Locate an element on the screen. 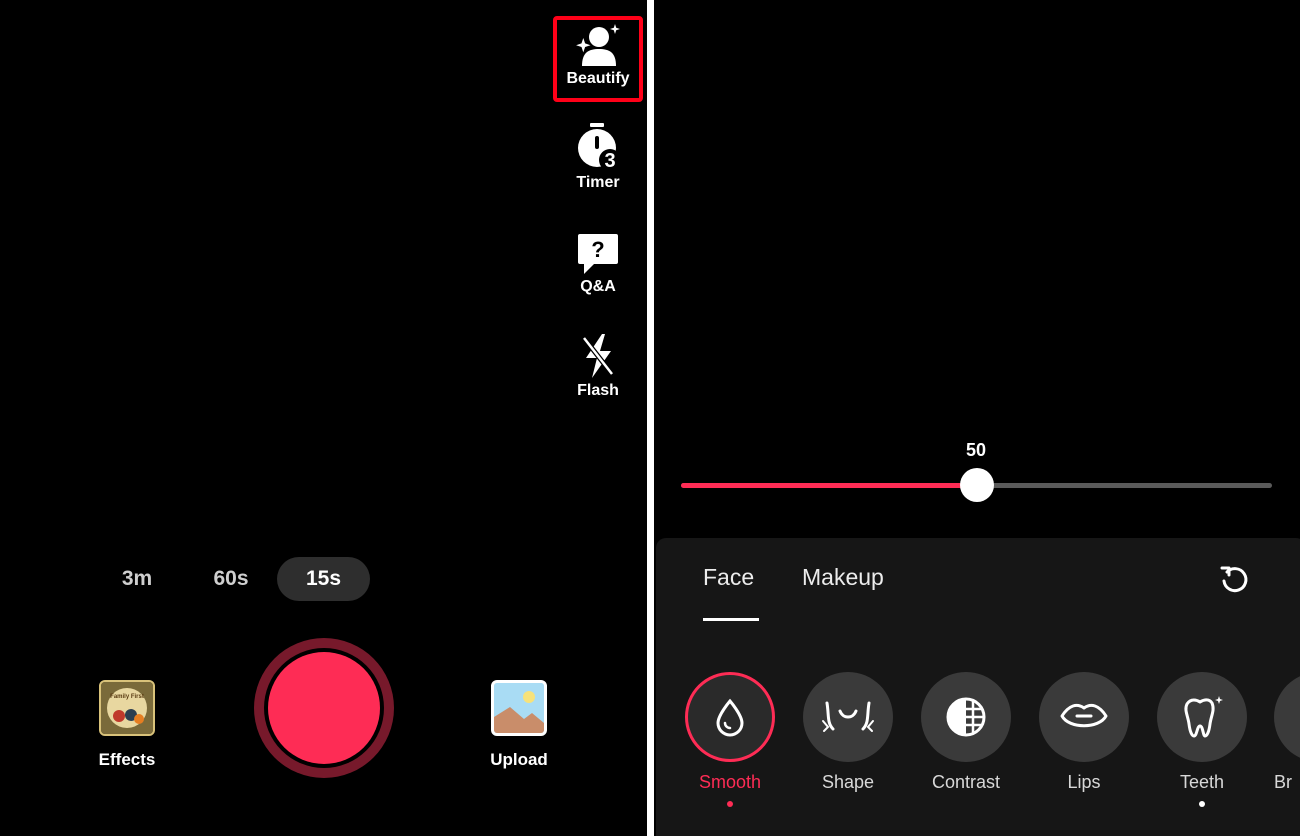 This screenshot has width=1300, height=836. effects-thumbnail-image: Family First is located at coordinates (127, 708).